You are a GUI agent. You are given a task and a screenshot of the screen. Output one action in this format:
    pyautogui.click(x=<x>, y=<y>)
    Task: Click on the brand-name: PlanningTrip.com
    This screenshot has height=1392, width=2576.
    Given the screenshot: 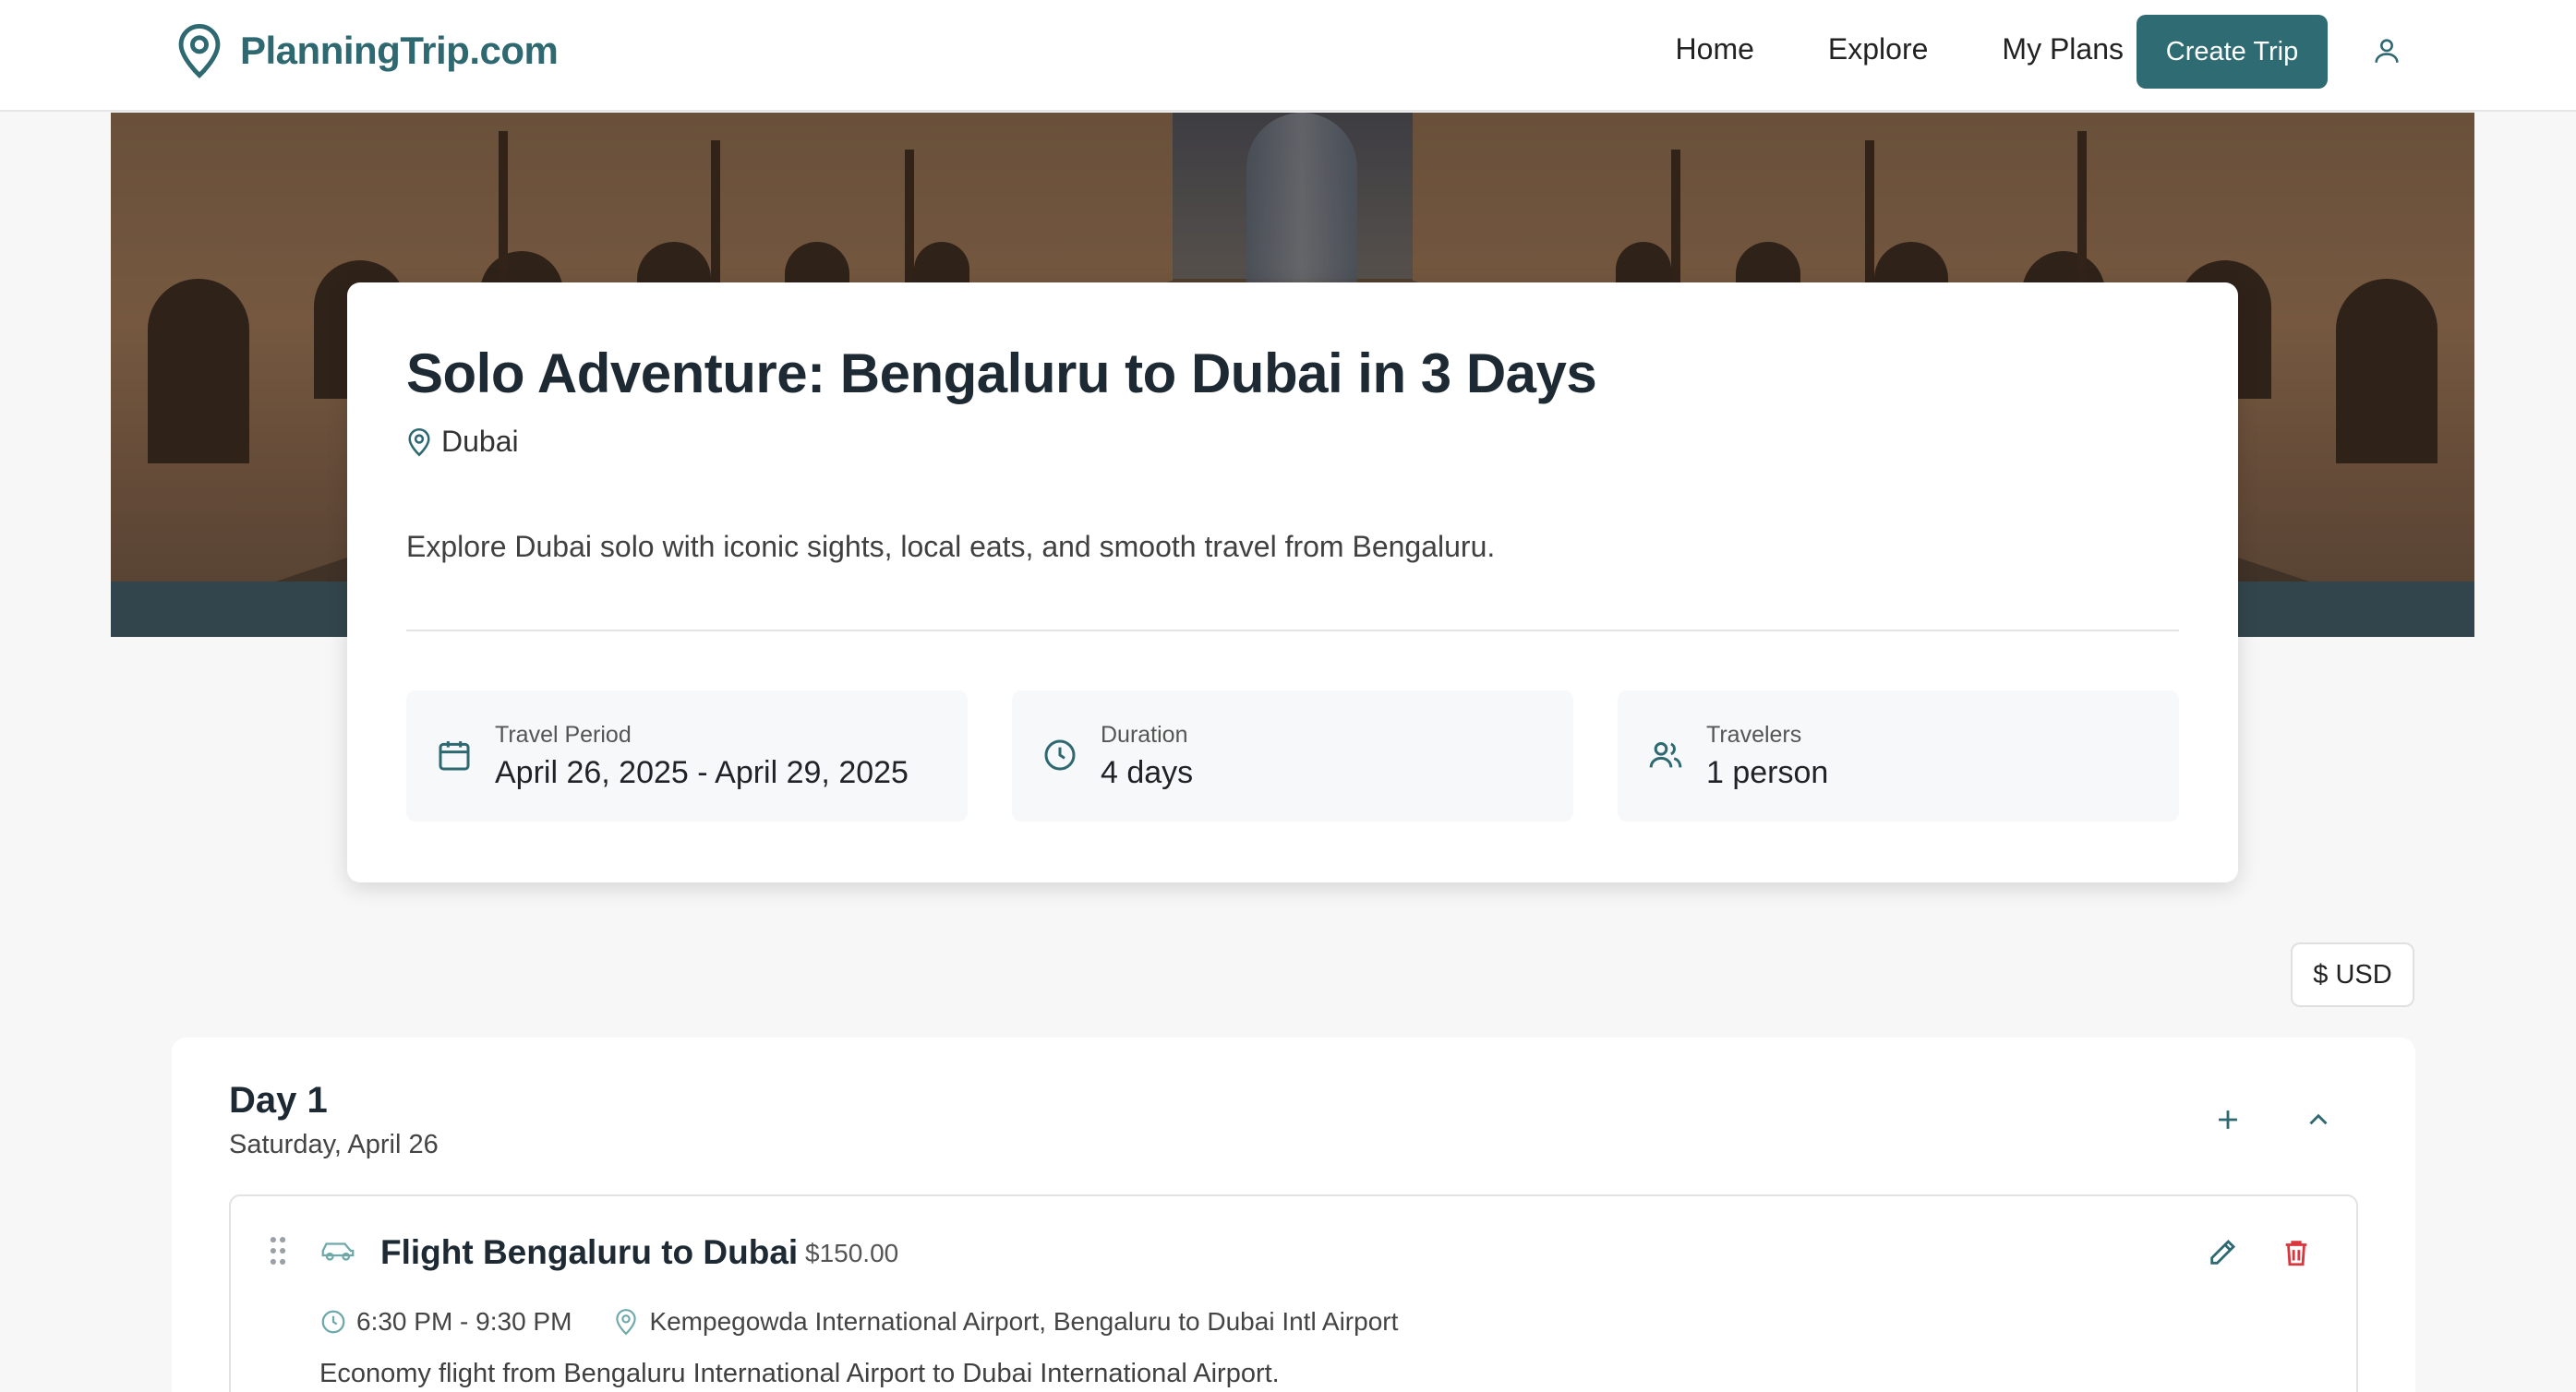 What is the action you would take?
    pyautogui.click(x=399, y=50)
    